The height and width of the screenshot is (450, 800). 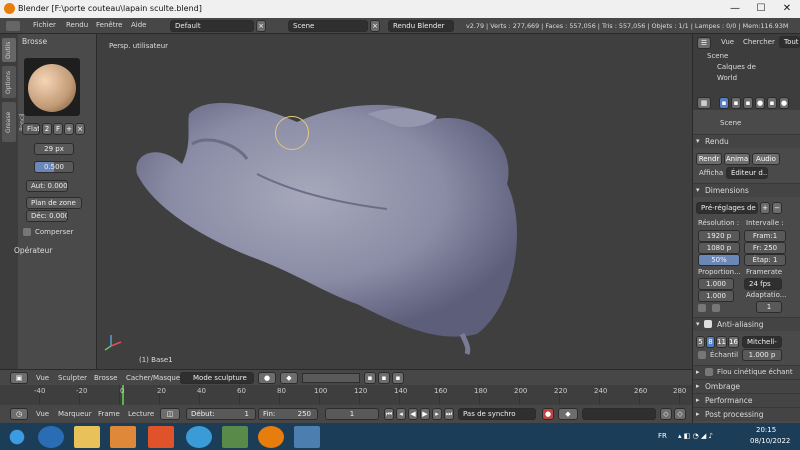 What do you see at coordinates (777, 208) in the screenshot?
I see `remove-preset-icon: −` at bounding box center [777, 208].